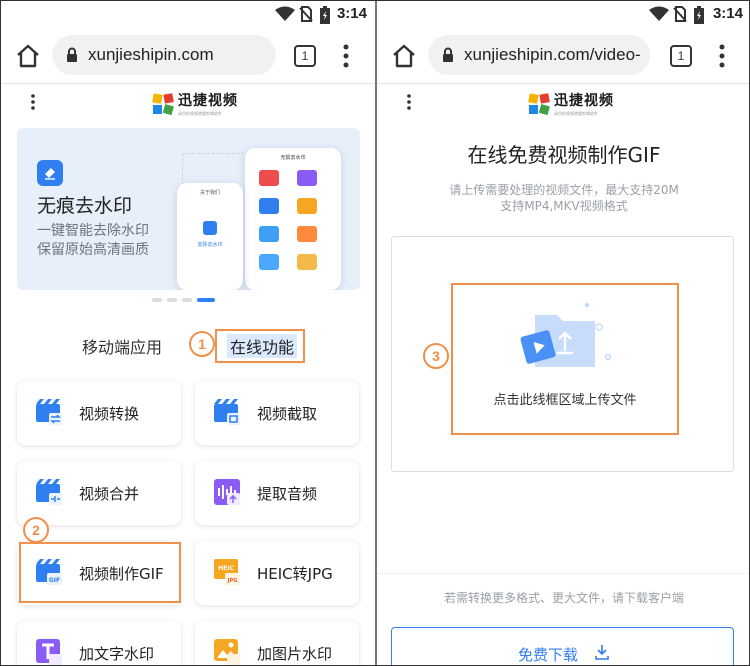 This screenshot has height=666, width=750. Describe the element at coordinates (277, 643) in the screenshot. I see `feature-card-image-watermark: 加图片水印` at that location.